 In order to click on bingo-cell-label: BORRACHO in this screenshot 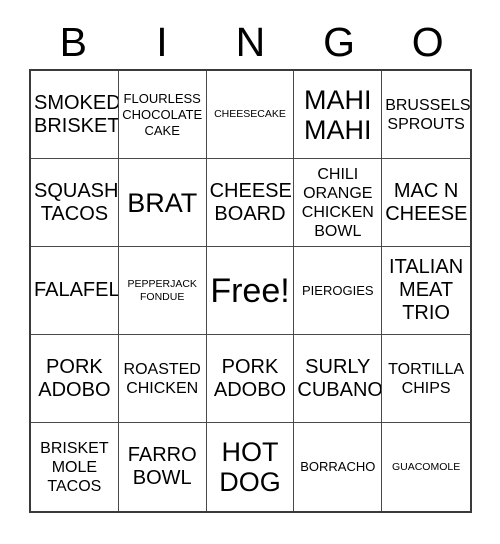, I will do `click(338, 466)`.